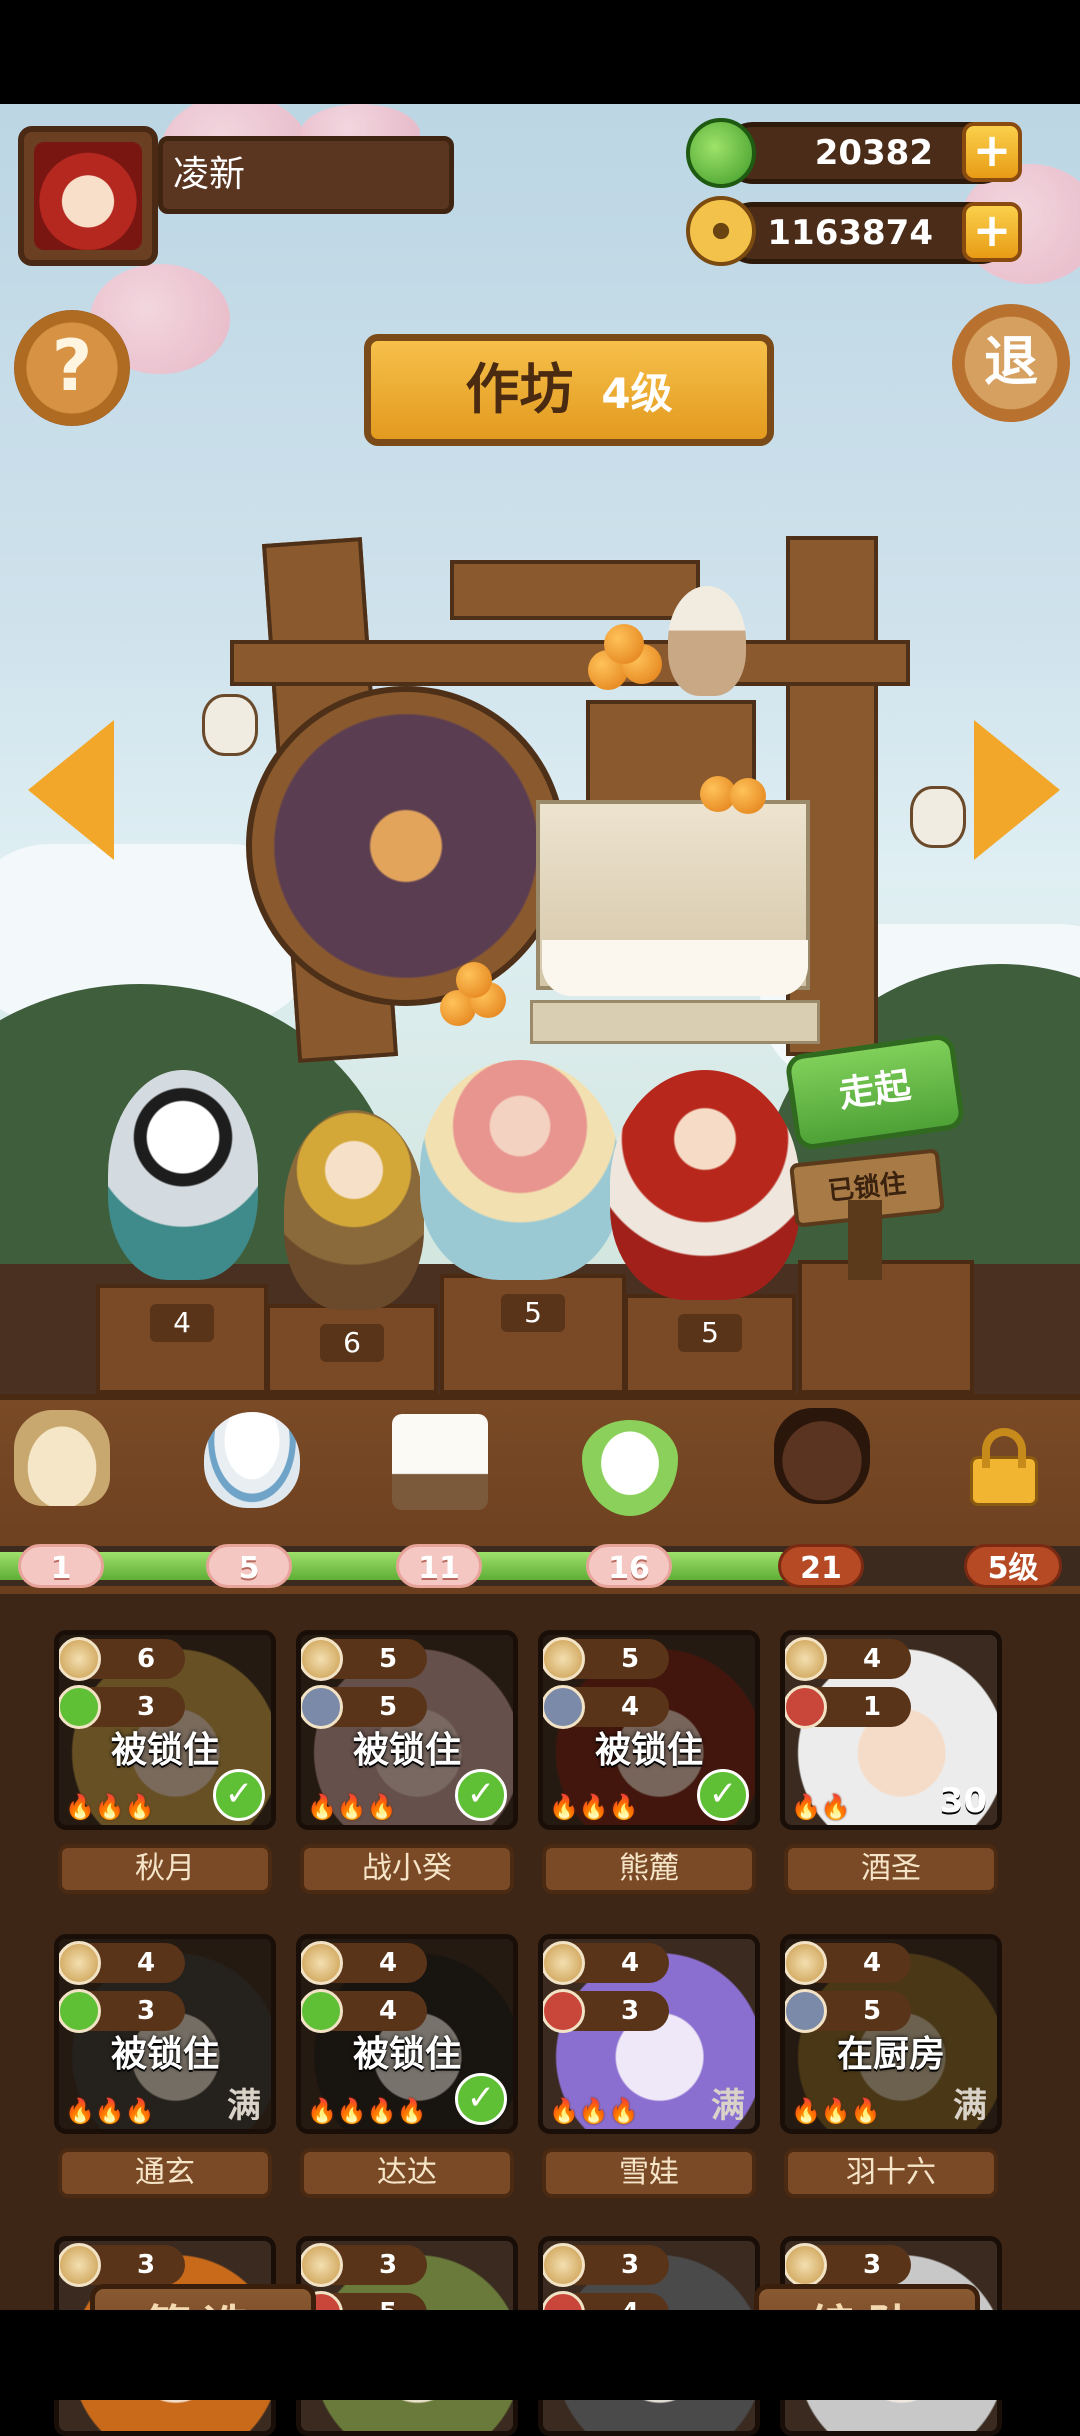 The image size is (1080, 2436). I want to click on jade-icon, so click(721, 153).